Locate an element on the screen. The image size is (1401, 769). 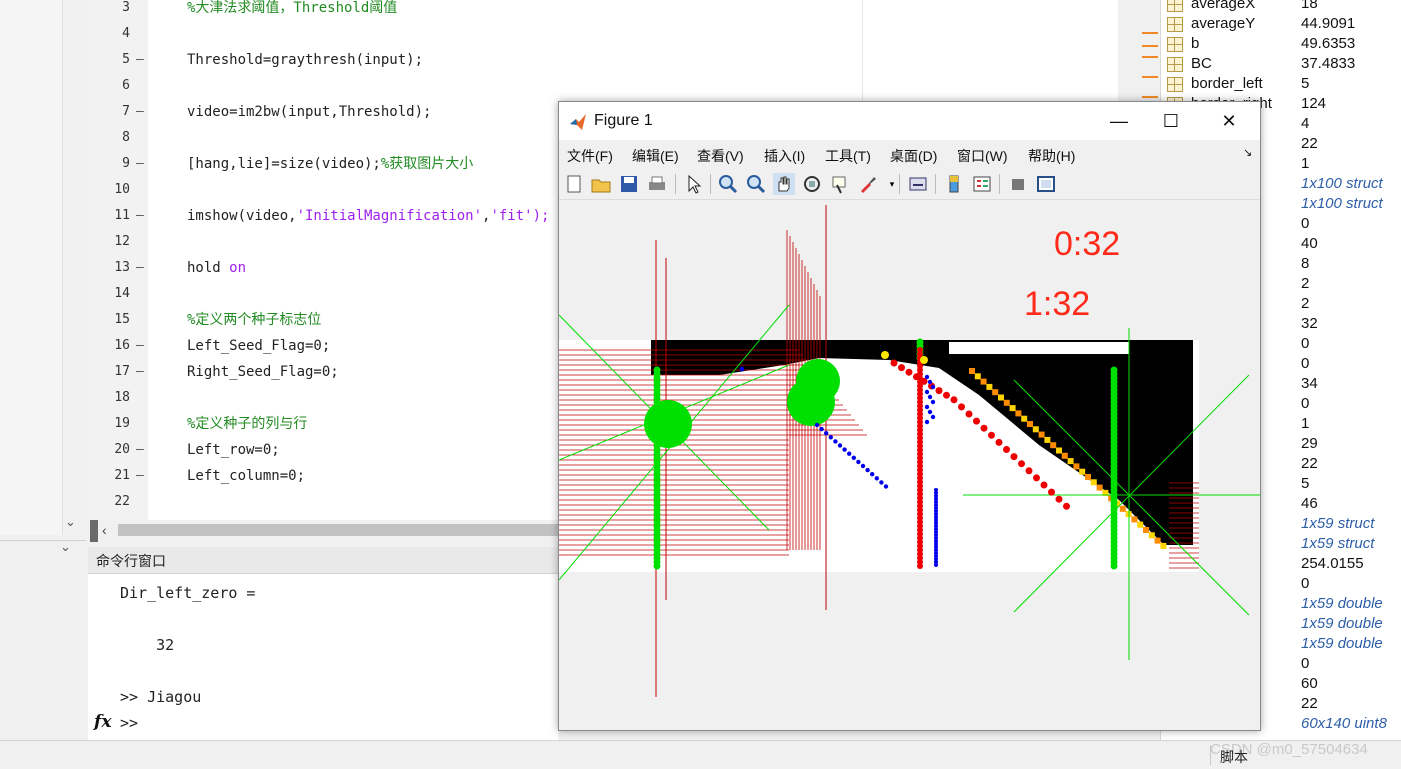
center-line-point is located at coordinates (920, 566).